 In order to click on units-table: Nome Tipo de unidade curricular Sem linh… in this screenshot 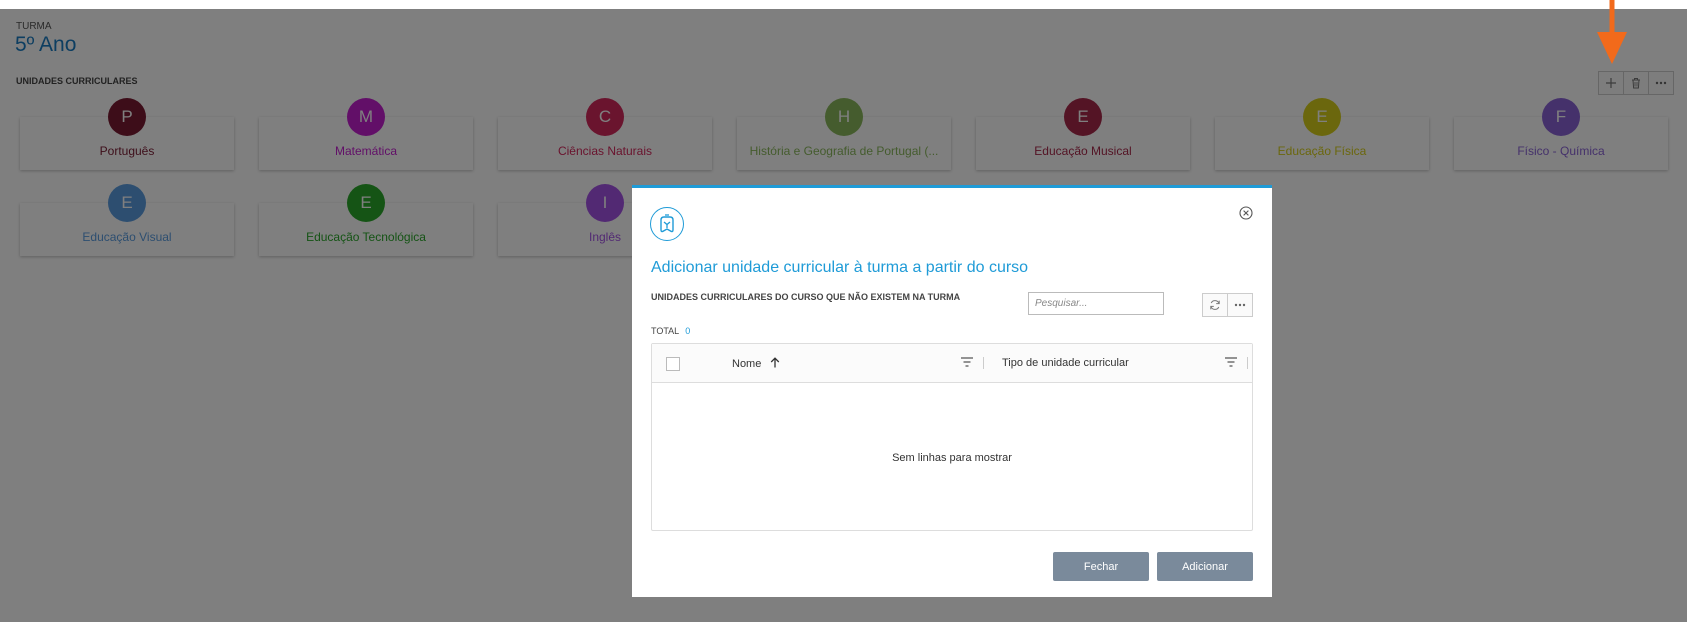, I will do `click(952, 437)`.